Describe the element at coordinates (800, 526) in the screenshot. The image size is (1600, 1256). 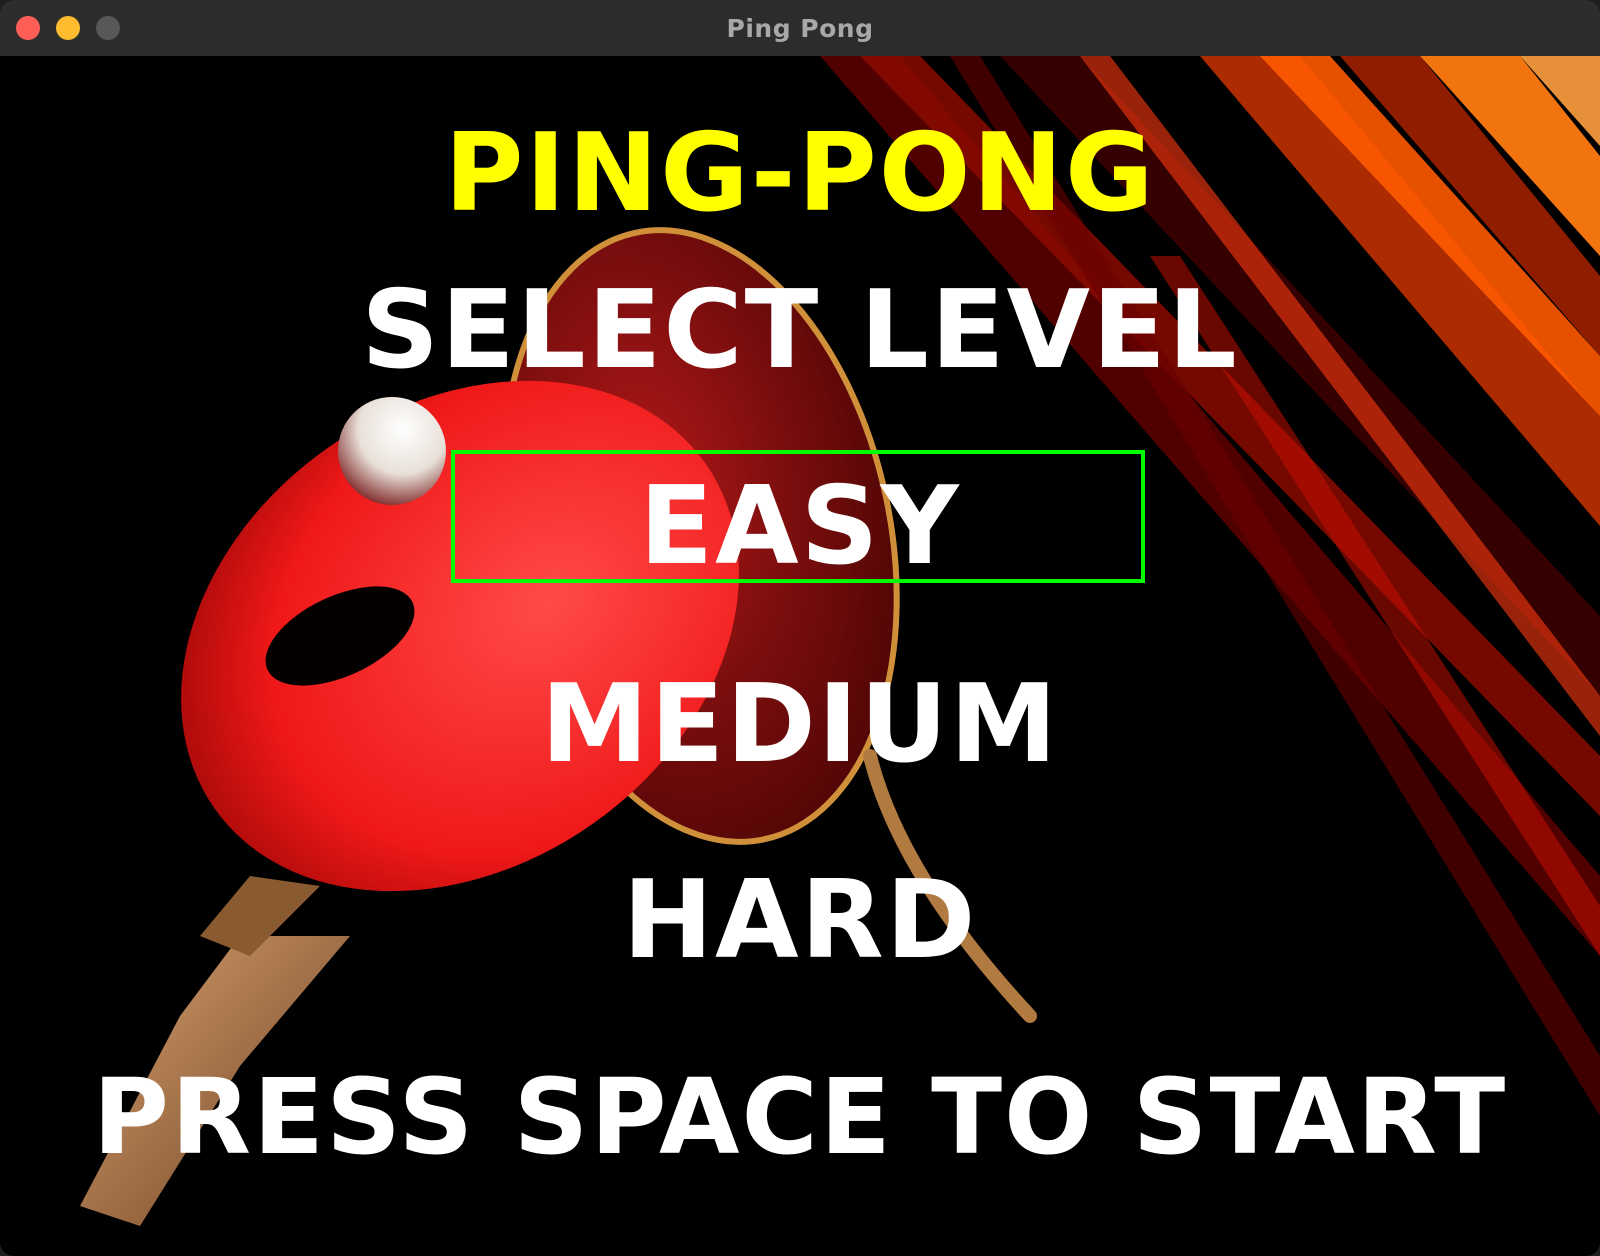
I see `level-option-easy: EASY` at that location.